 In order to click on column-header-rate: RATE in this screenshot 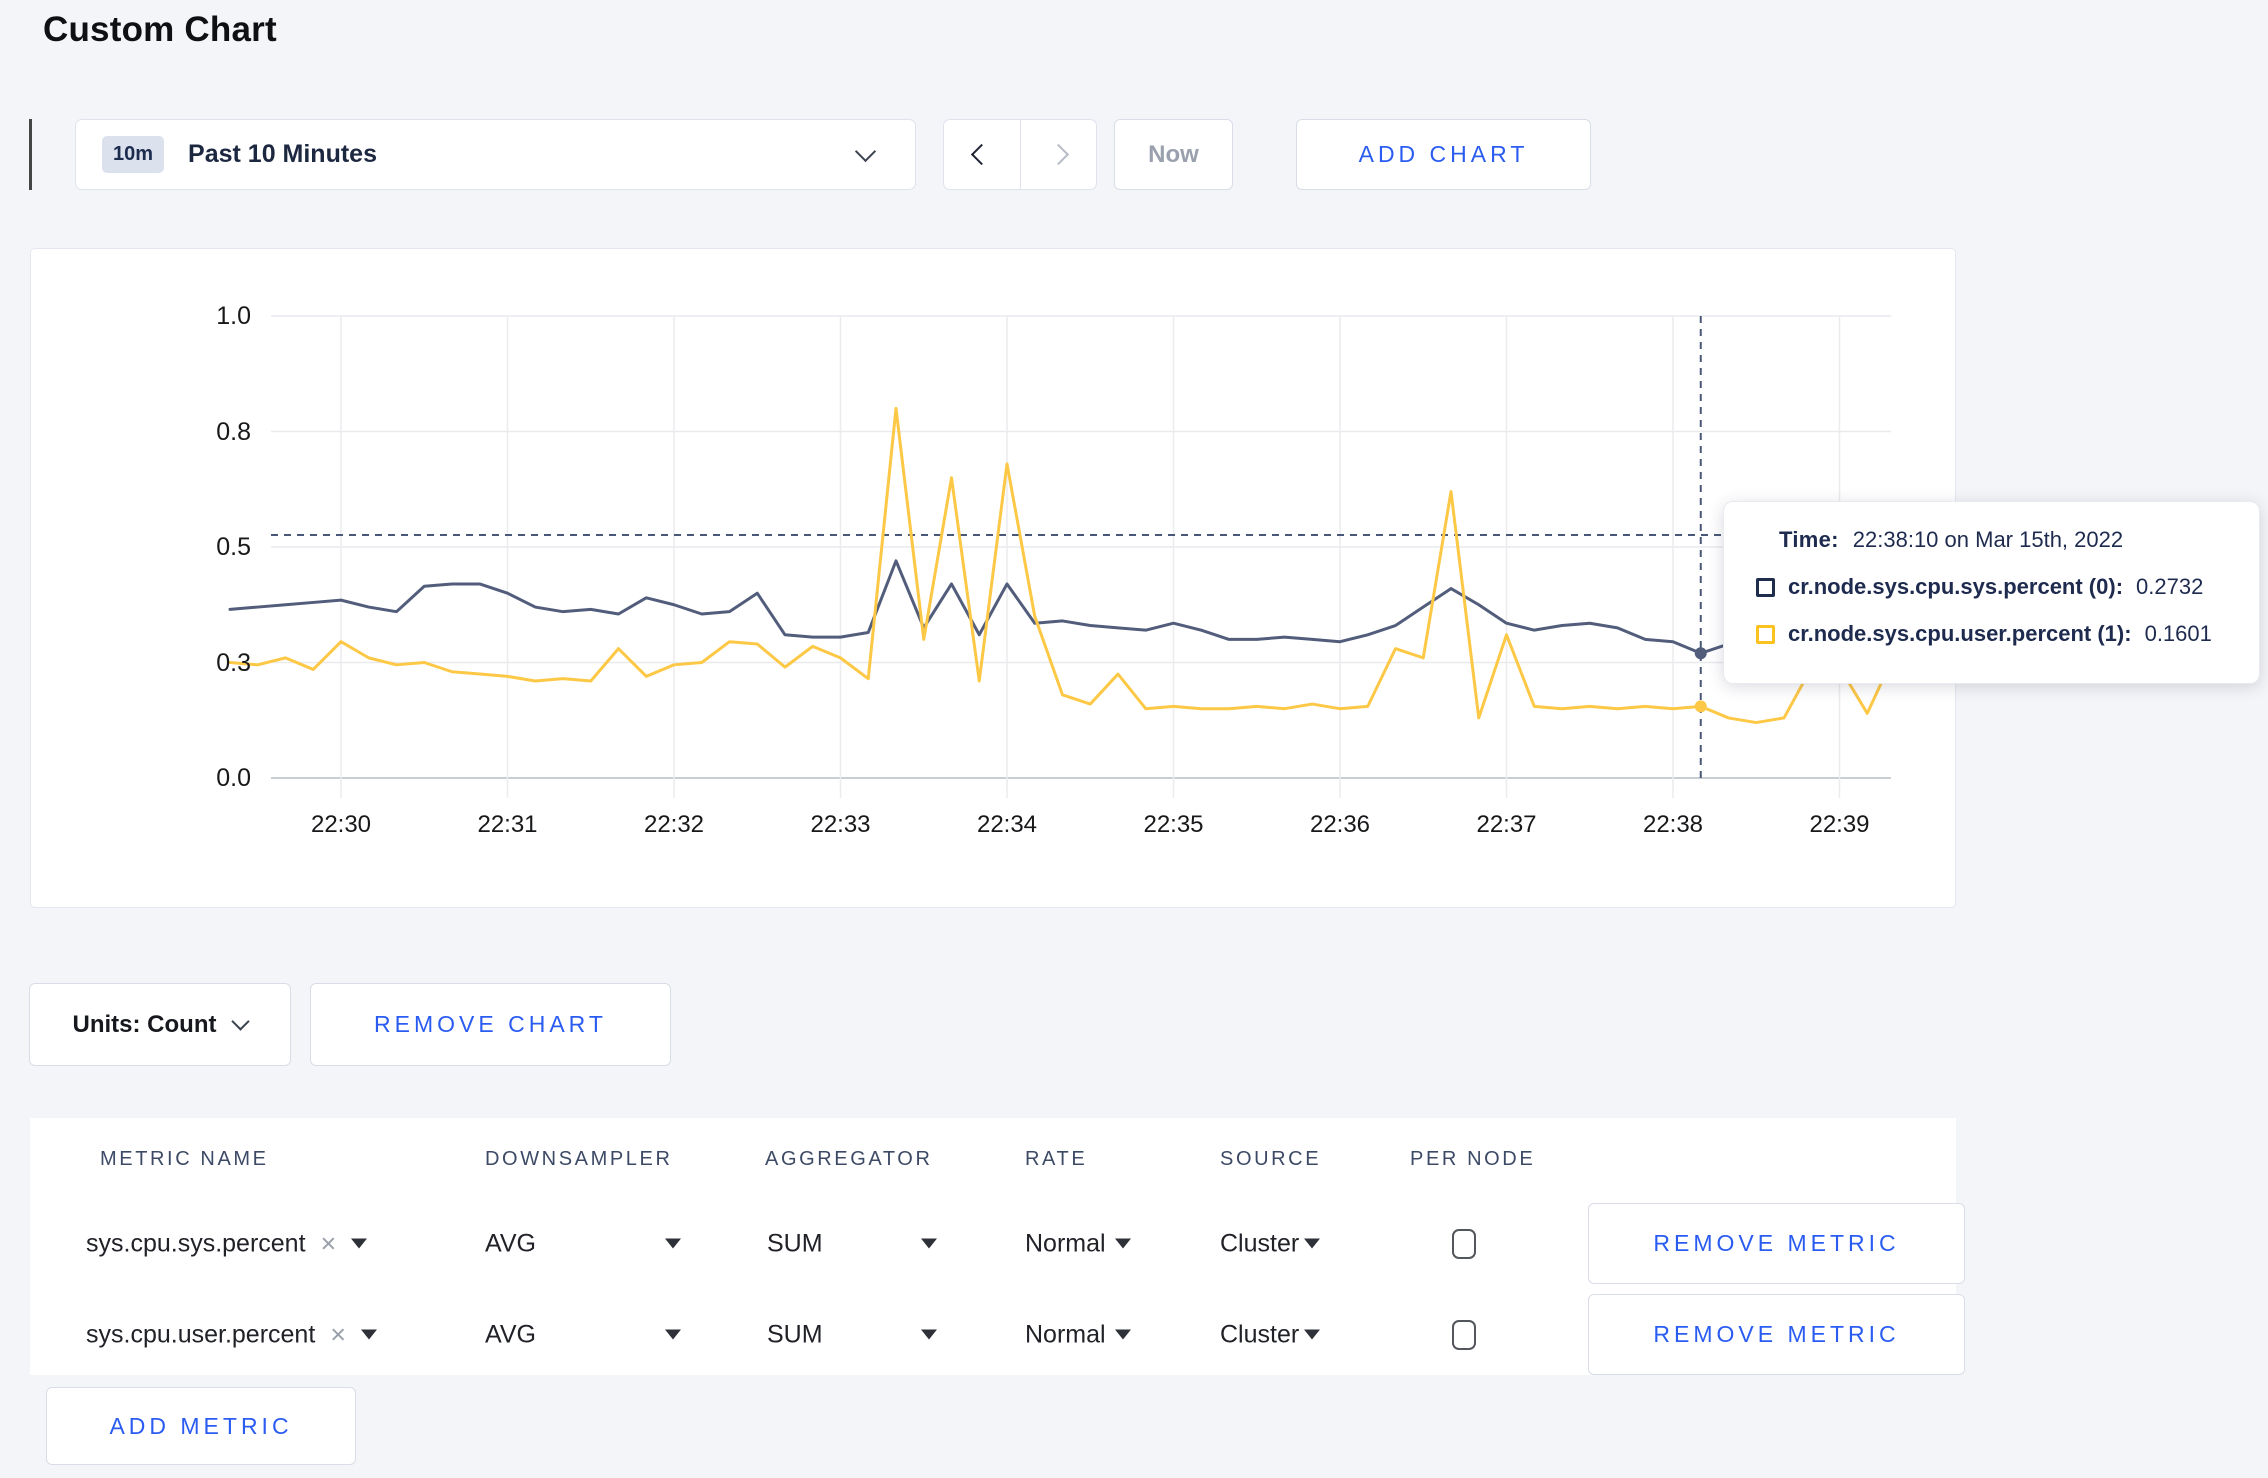, I will do `click(1056, 1159)`.